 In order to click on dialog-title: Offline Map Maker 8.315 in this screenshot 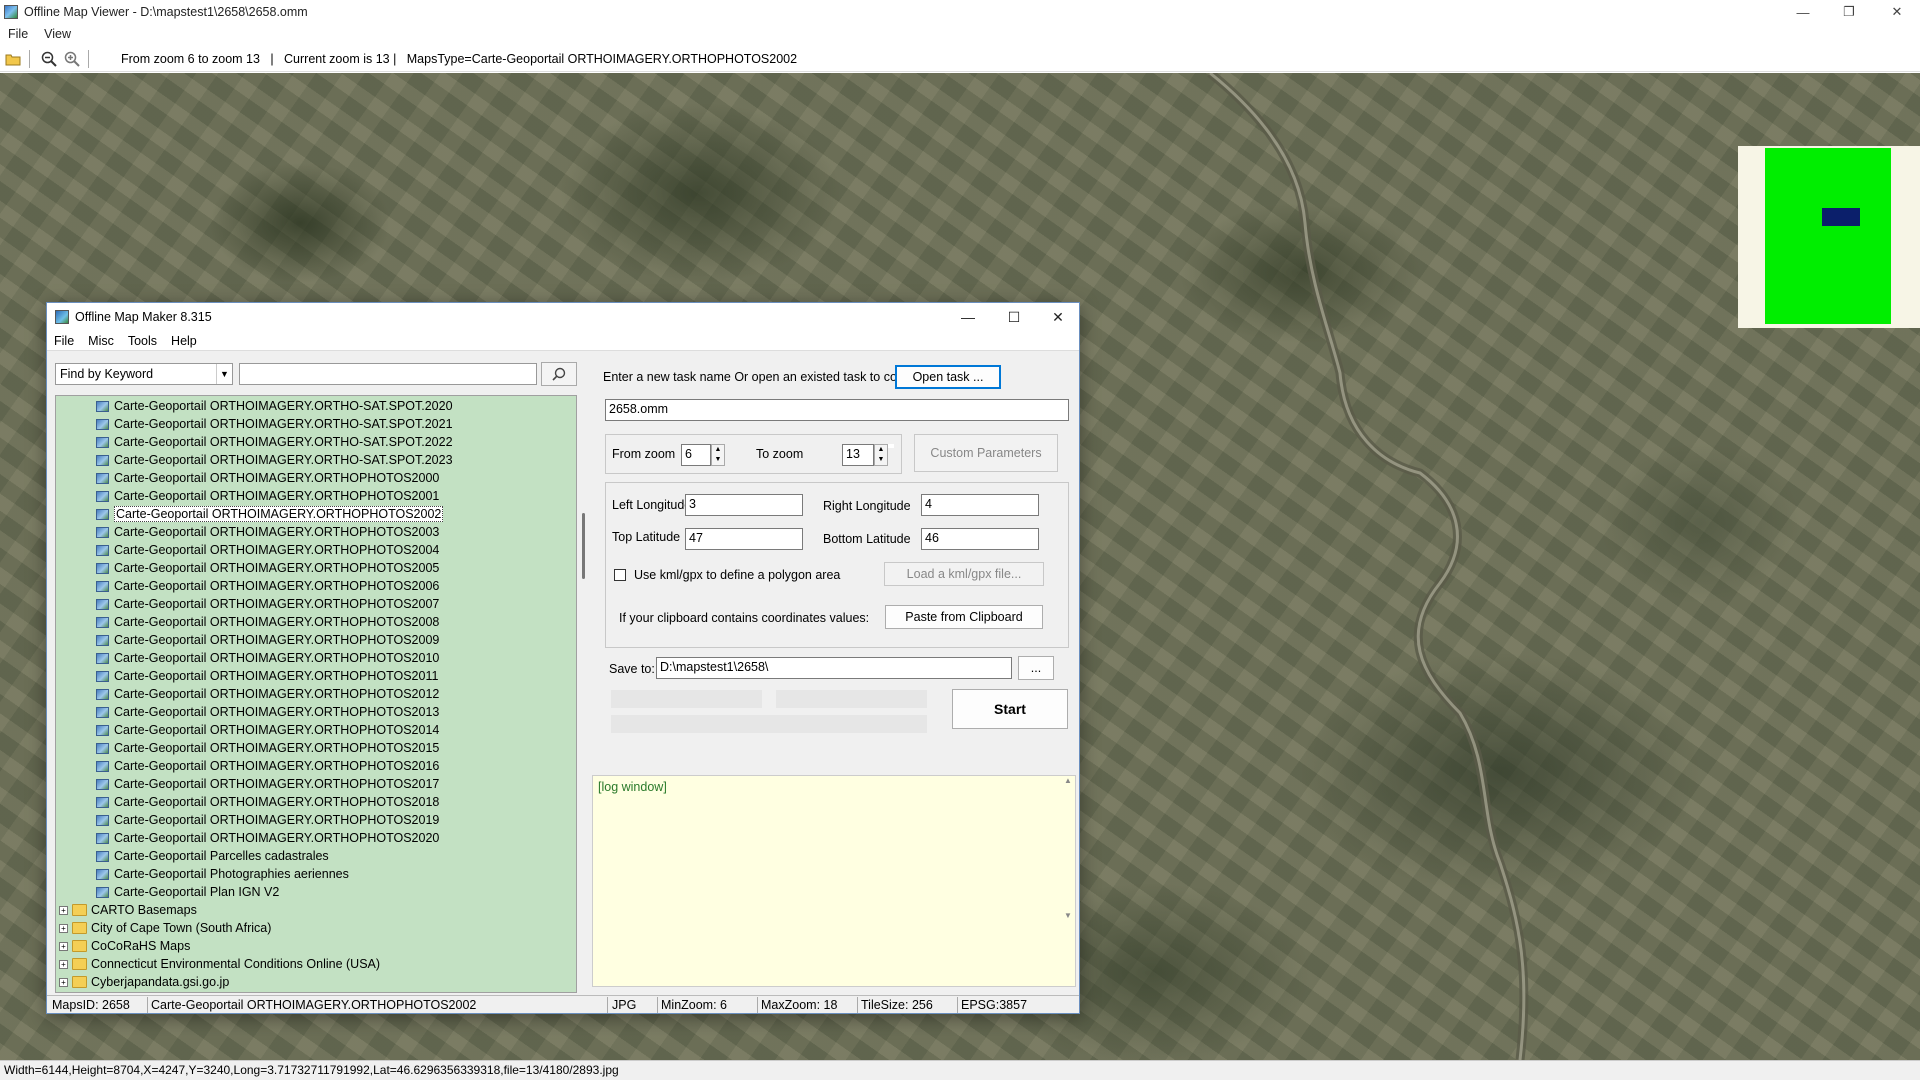, I will do `click(143, 317)`.